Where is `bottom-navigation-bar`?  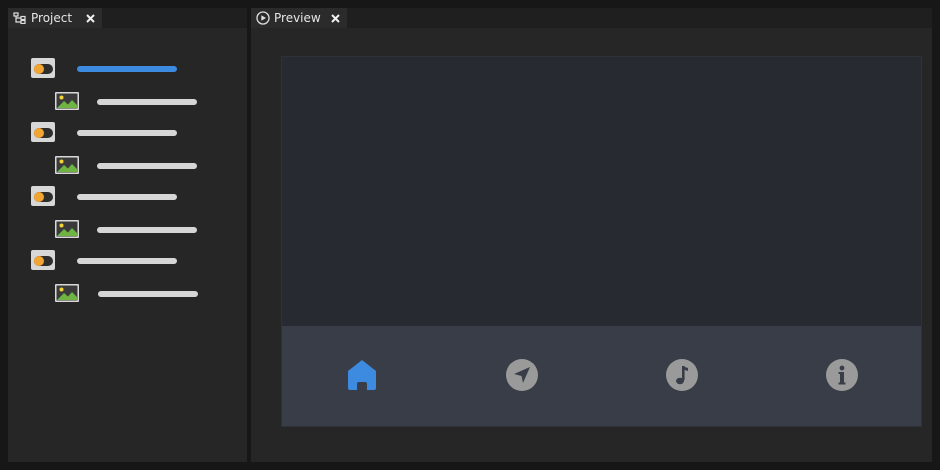
bottom-navigation-bar is located at coordinates (601, 376).